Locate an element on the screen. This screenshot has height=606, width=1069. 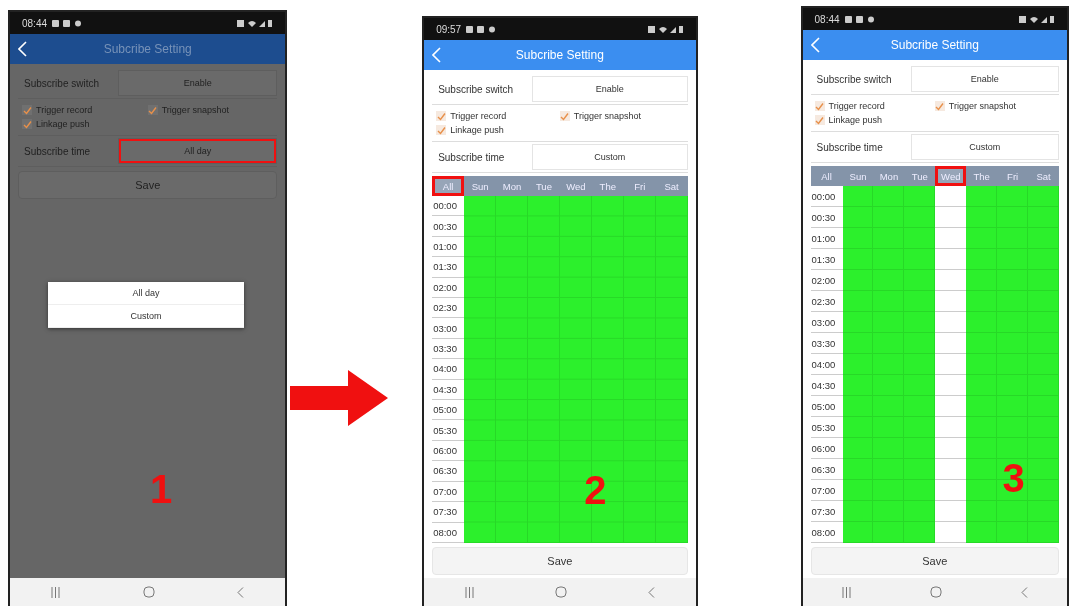
time-label: 08:00 is located at coordinates (826, 532).